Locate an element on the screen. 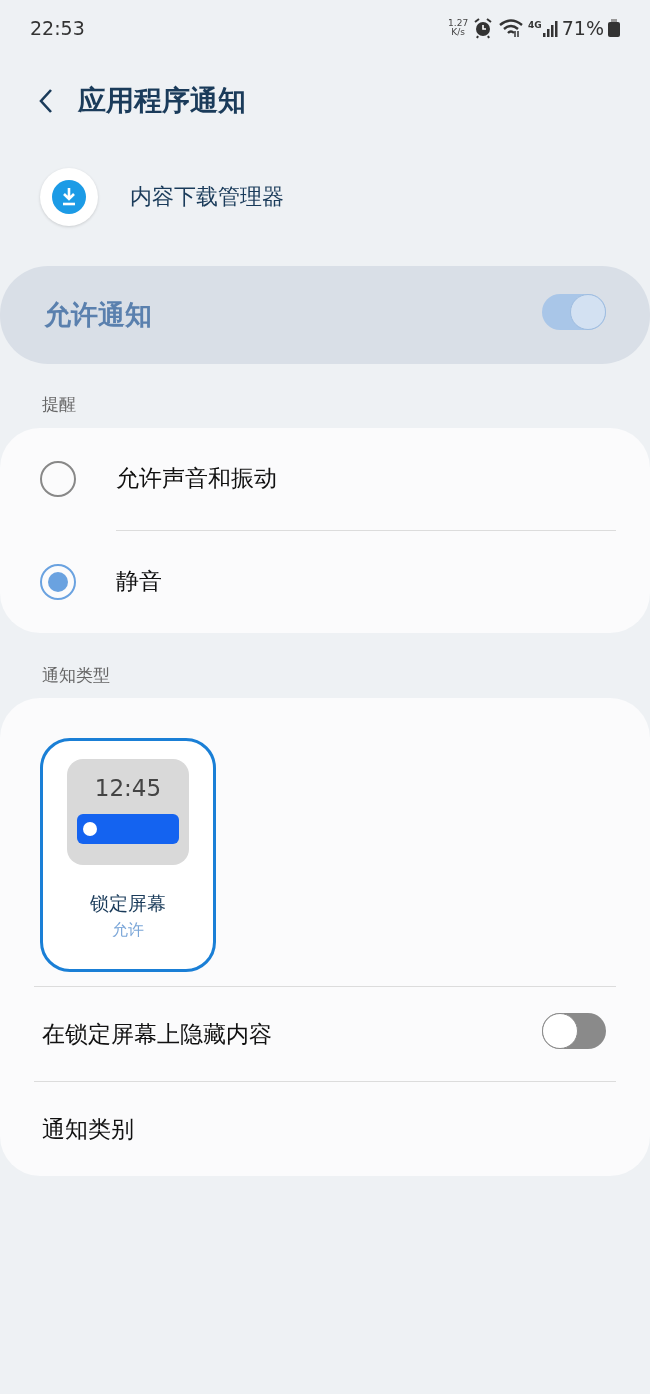 The width and height of the screenshot is (650, 1394). lock-screen-option: 12:45 锁定屏幕 允许 is located at coordinates (128, 855).